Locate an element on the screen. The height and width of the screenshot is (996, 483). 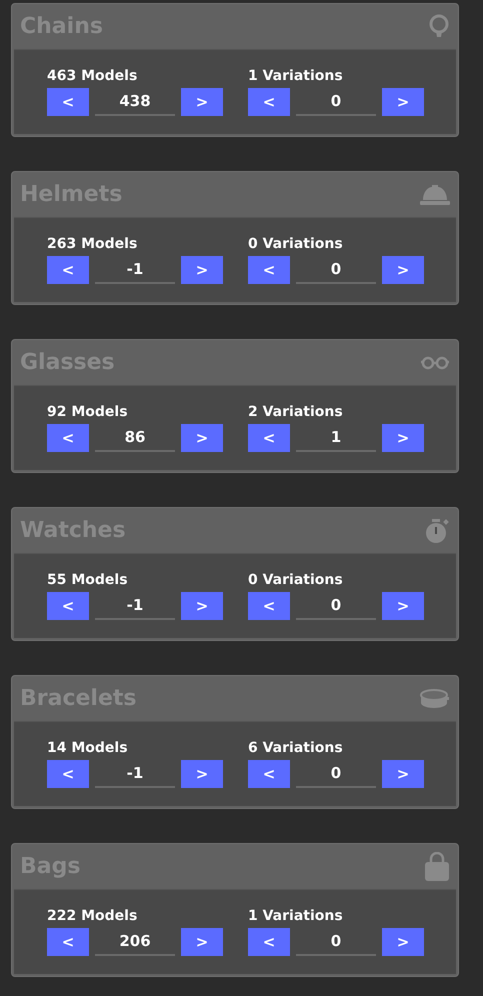
helmet-icon is located at coordinates (435, 195).